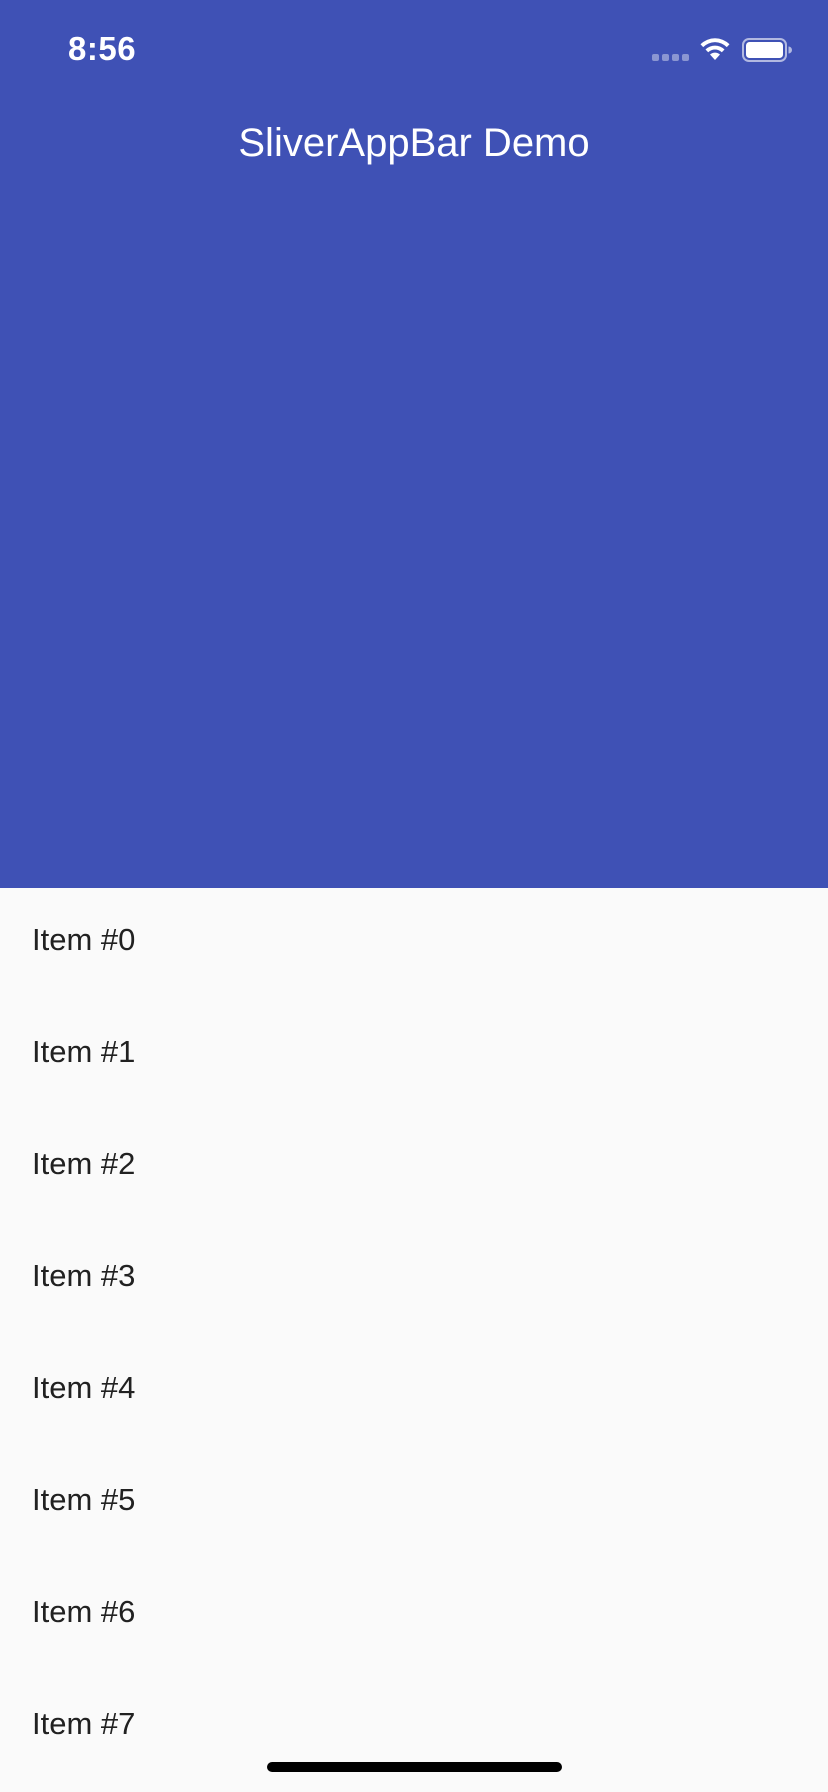 The width and height of the screenshot is (828, 1792). What do you see at coordinates (84, 1275) in the screenshot?
I see `list-item-label: Item #3` at bounding box center [84, 1275].